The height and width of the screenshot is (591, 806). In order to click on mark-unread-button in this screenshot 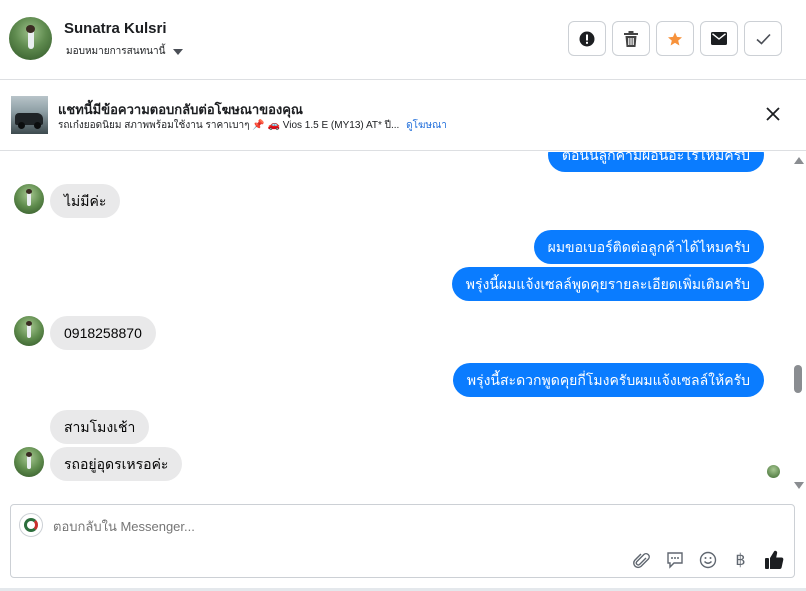, I will do `click(719, 38)`.